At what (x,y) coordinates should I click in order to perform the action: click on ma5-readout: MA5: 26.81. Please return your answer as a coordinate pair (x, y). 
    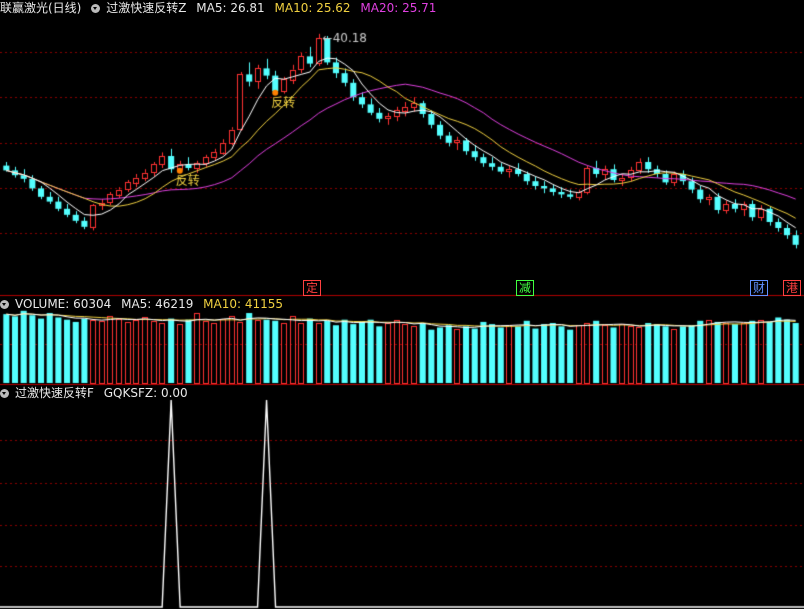
    Looking at the image, I should click on (230, 8).